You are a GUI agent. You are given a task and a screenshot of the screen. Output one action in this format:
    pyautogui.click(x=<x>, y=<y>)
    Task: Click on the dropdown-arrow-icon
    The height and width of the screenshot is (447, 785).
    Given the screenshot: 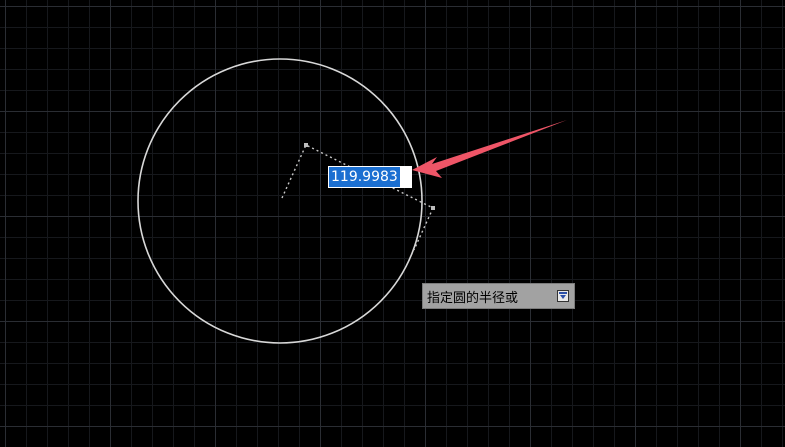 What is the action you would take?
    pyautogui.click(x=563, y=296)
    